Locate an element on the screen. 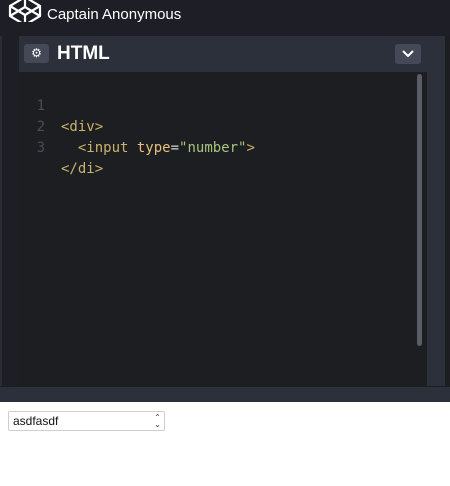  left-edge is located at coordinates (9, 211).